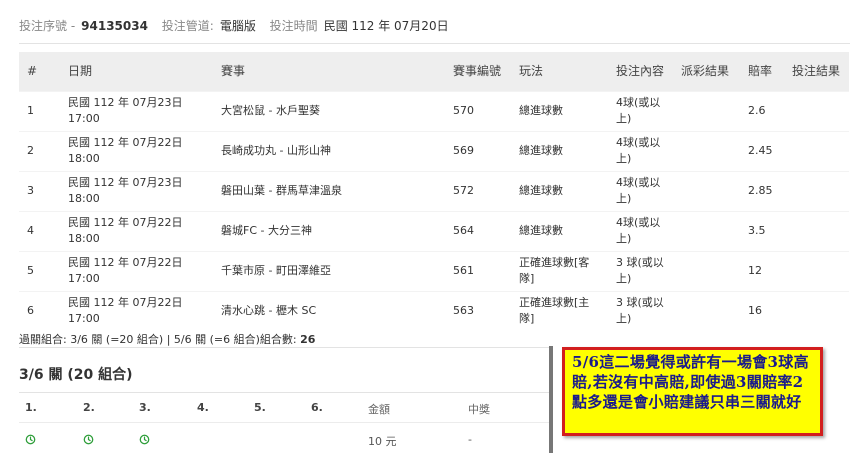 This screenshot has width=860, height=453. Describe the element at coordinates (329, 110) in the screenshot. I see `row-match: 大宮松鼠 - 水戶聖葵` at that location.